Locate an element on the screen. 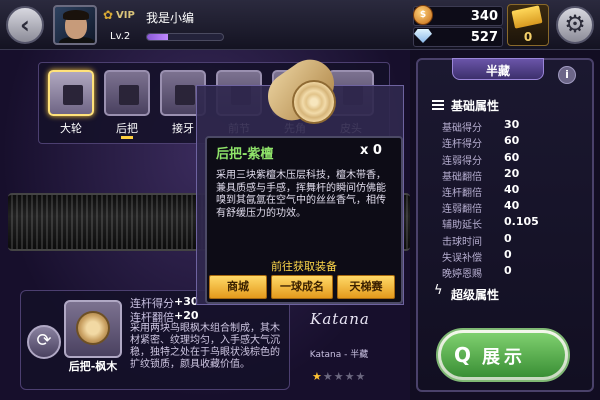 The image size is (600, 400). rating-stars: ★★★★★ is located at coordinates (339, 376).